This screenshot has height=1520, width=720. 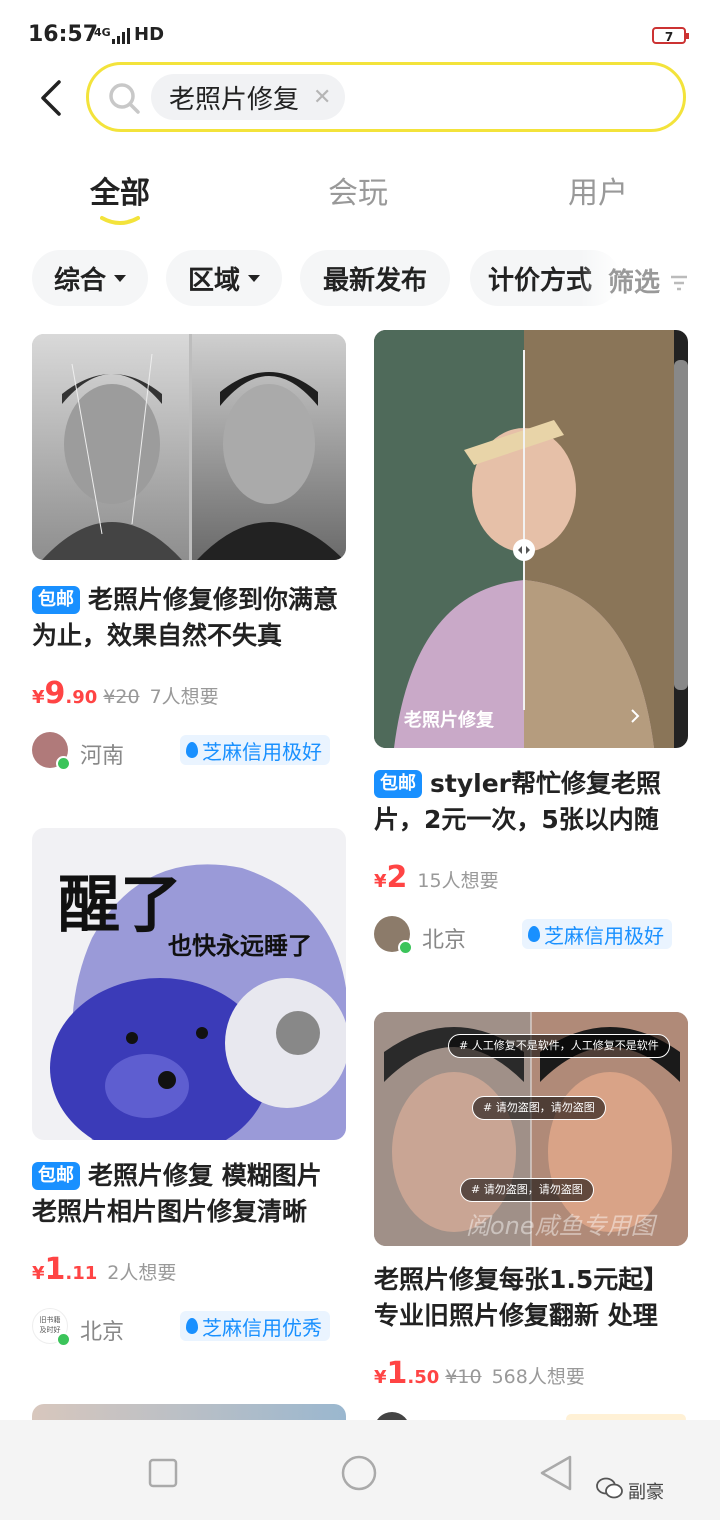 What do you see at coordinates (358, 190) in the screenshot?
I see `tab-play: 会玩` at bounding box center [358, 190].